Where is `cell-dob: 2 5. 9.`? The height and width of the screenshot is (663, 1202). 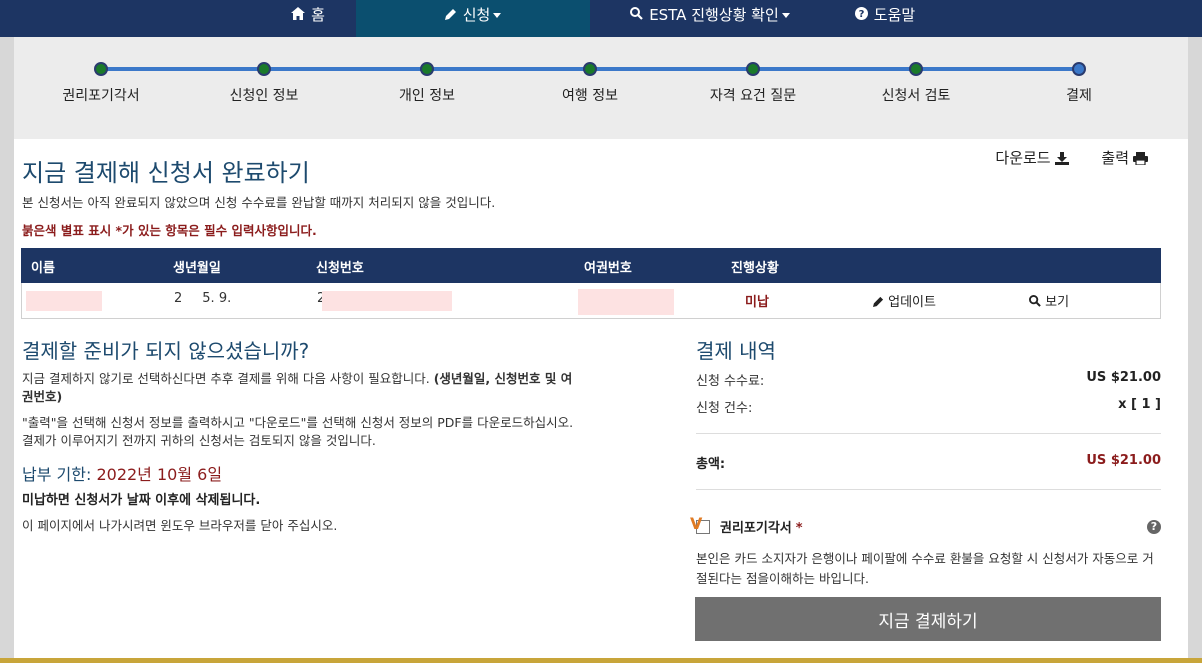 cell-dob: 2 5. 9. is located at coordinates (203, 298).